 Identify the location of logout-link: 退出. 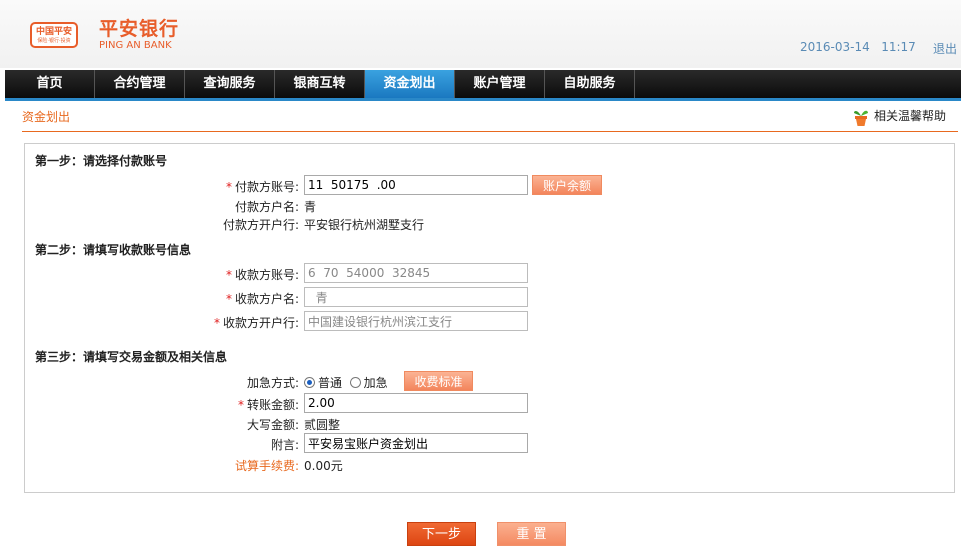
(945, 48).